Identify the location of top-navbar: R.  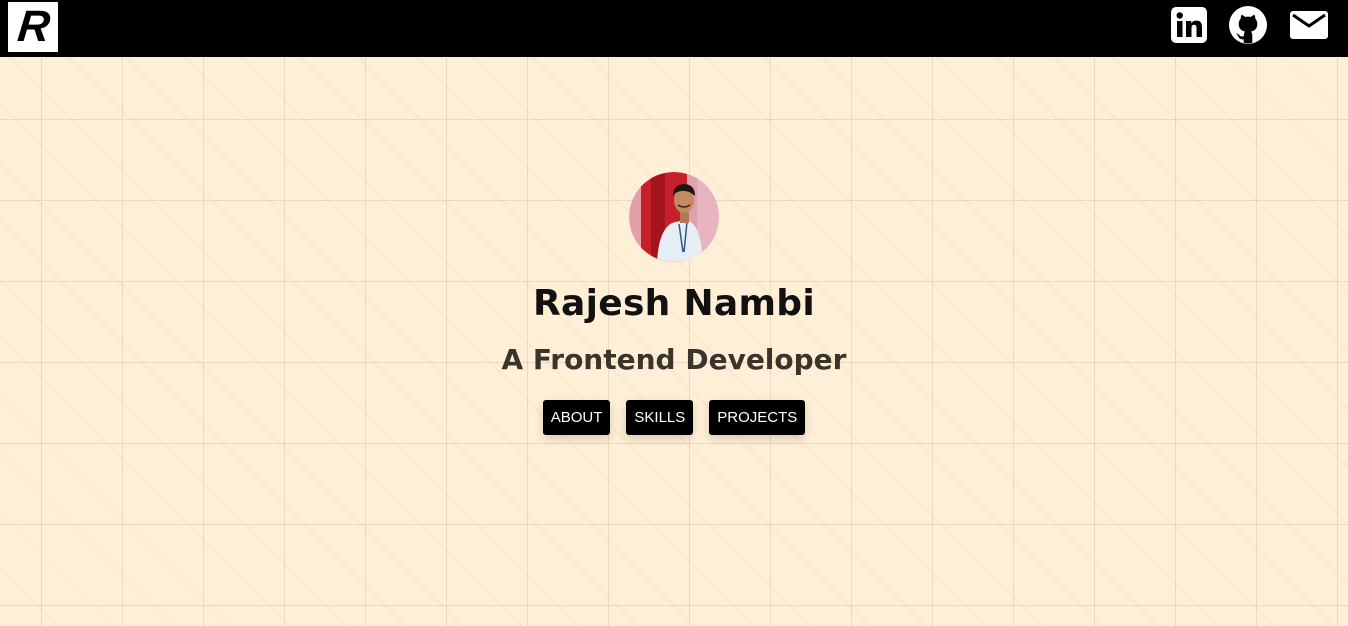
(674, 28).